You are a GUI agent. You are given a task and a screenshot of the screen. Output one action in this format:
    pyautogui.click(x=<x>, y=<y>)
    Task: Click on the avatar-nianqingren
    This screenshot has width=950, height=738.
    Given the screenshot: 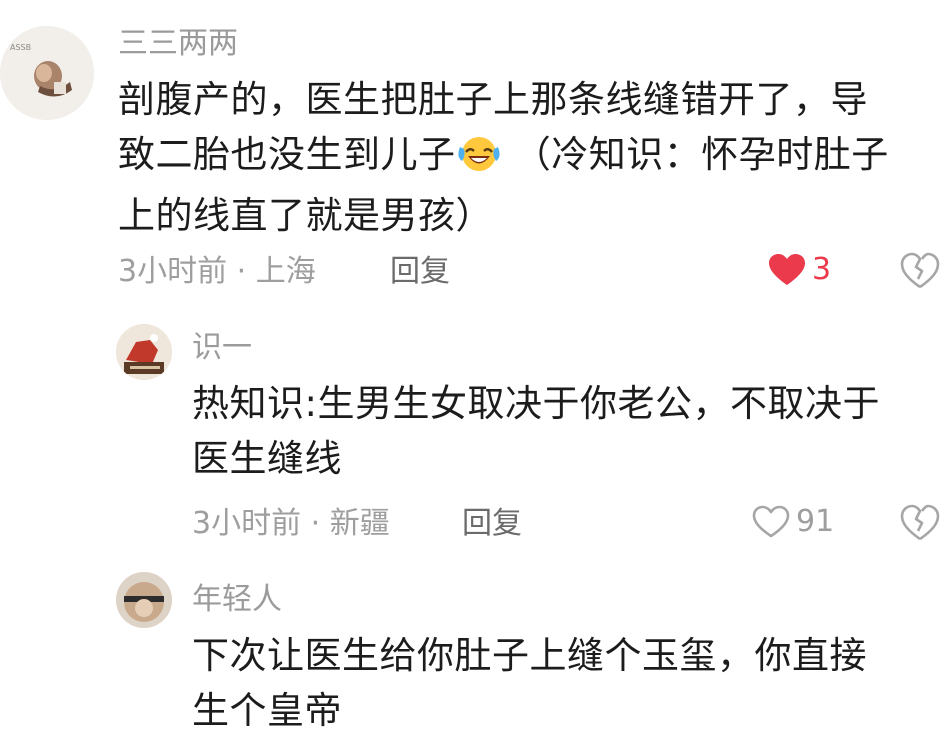 What is the action you would take?
    pyautogui.click(x=144, y=600)
    